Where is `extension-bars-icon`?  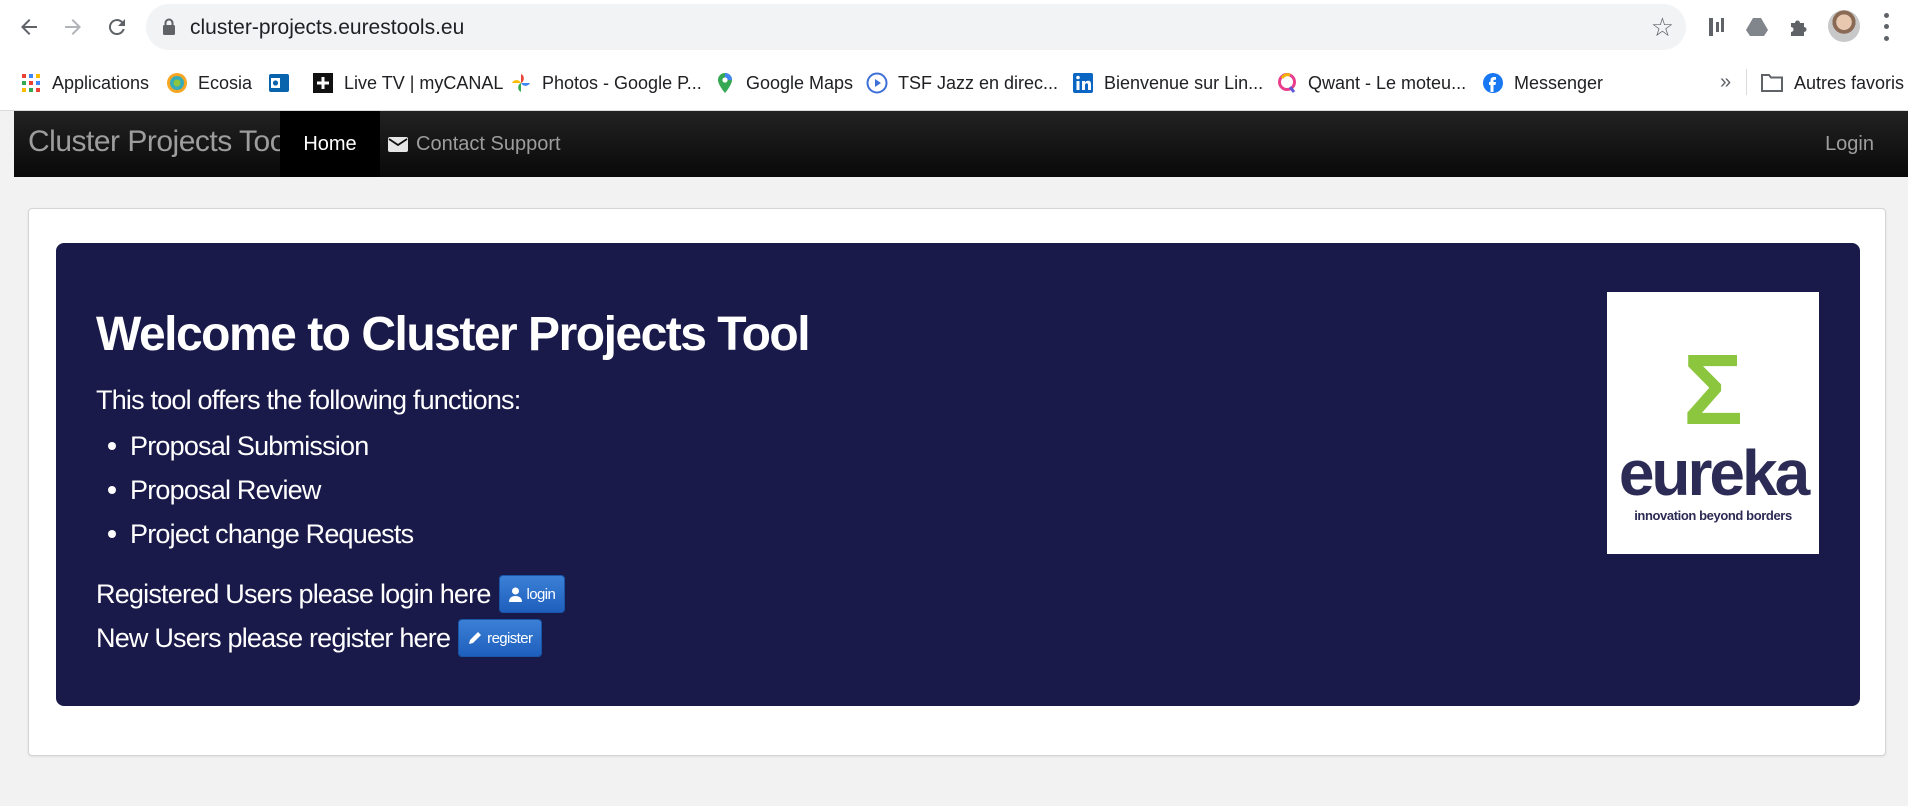
extension-bars-icon is located at coordinates (1717, 27).